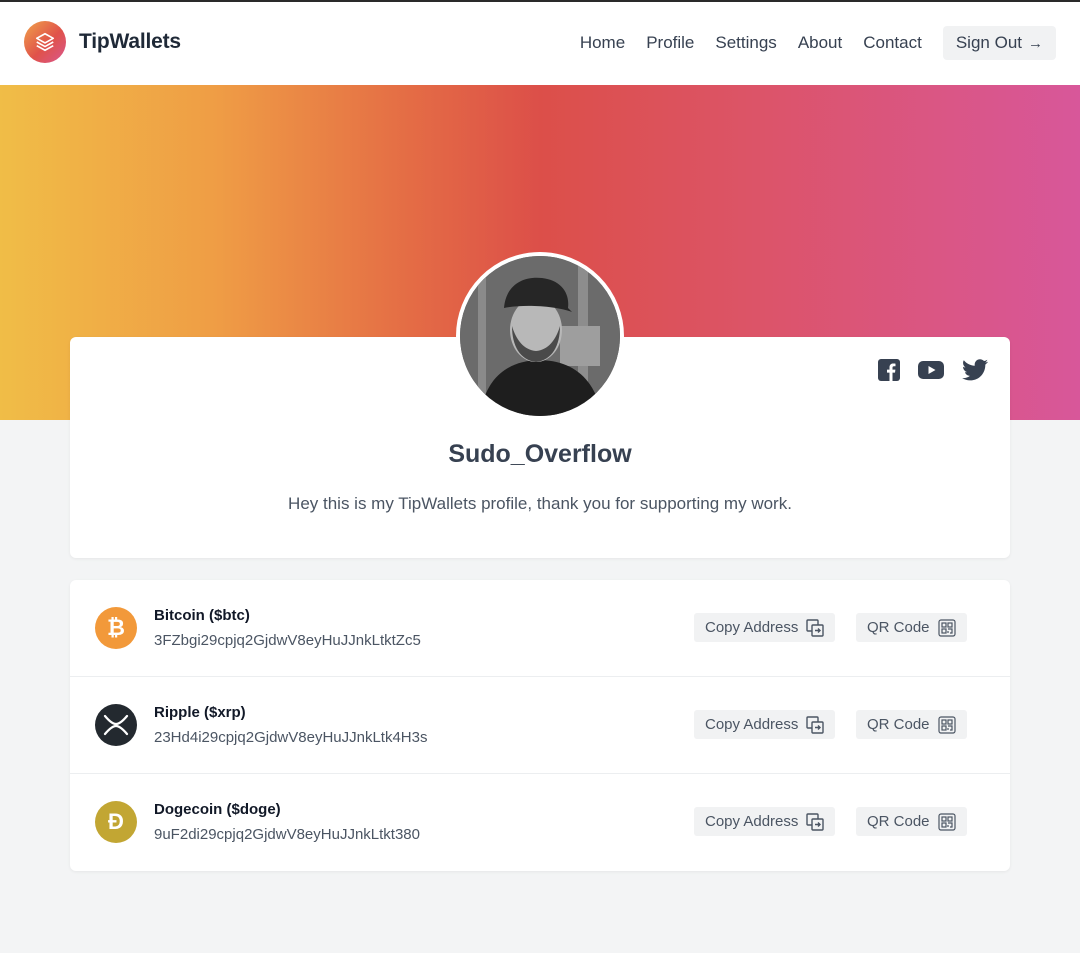 This screenshot has height=953, width=1080. I want to click on layers-logo-icon, so click(45, 42).